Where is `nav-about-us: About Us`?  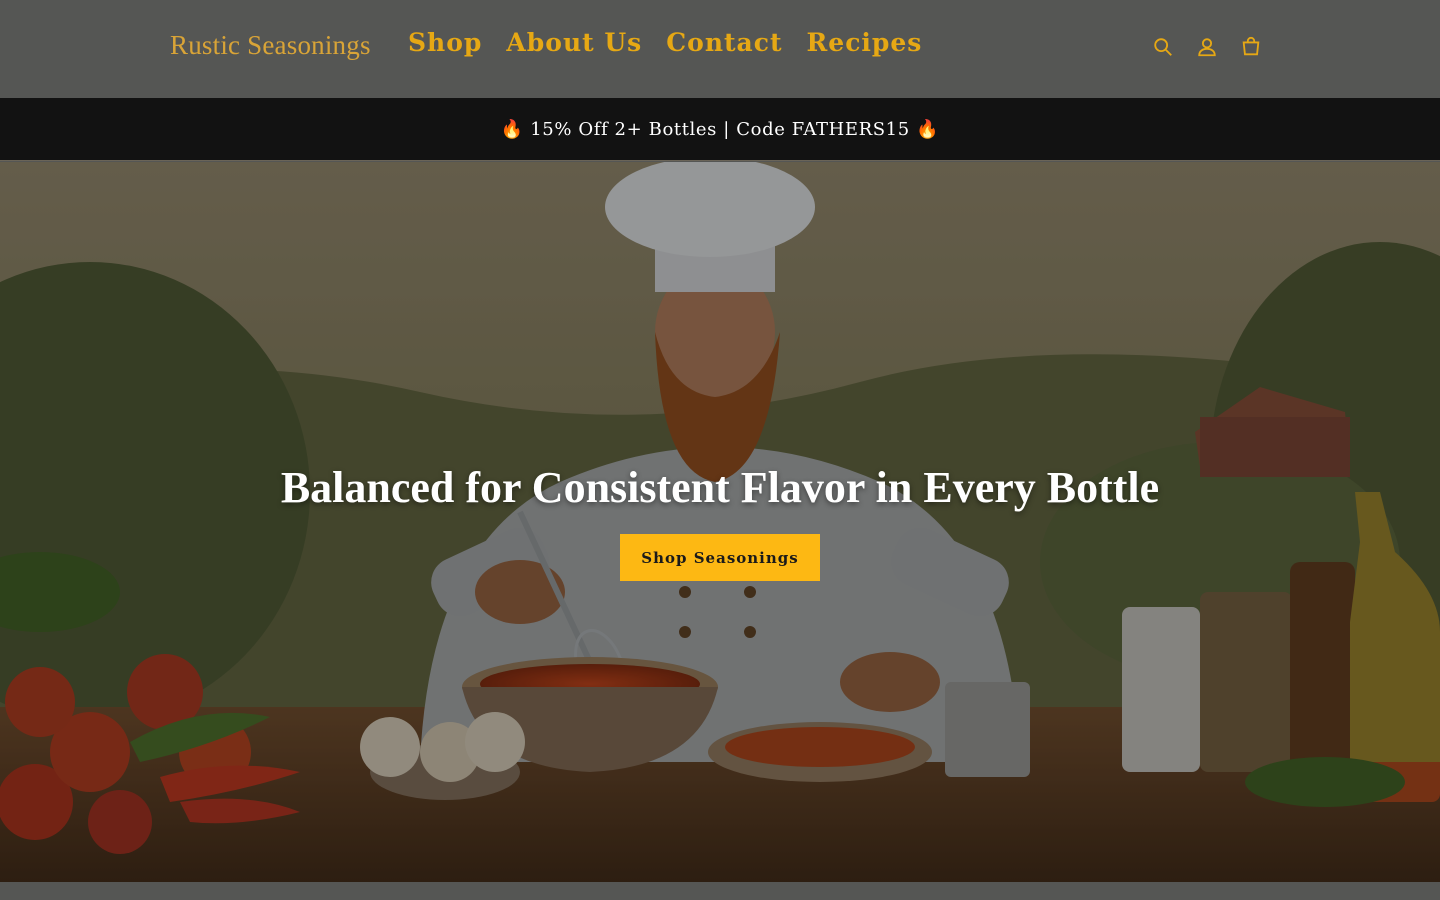
nav-about-us: About Us is located at coordinates (574, 42).